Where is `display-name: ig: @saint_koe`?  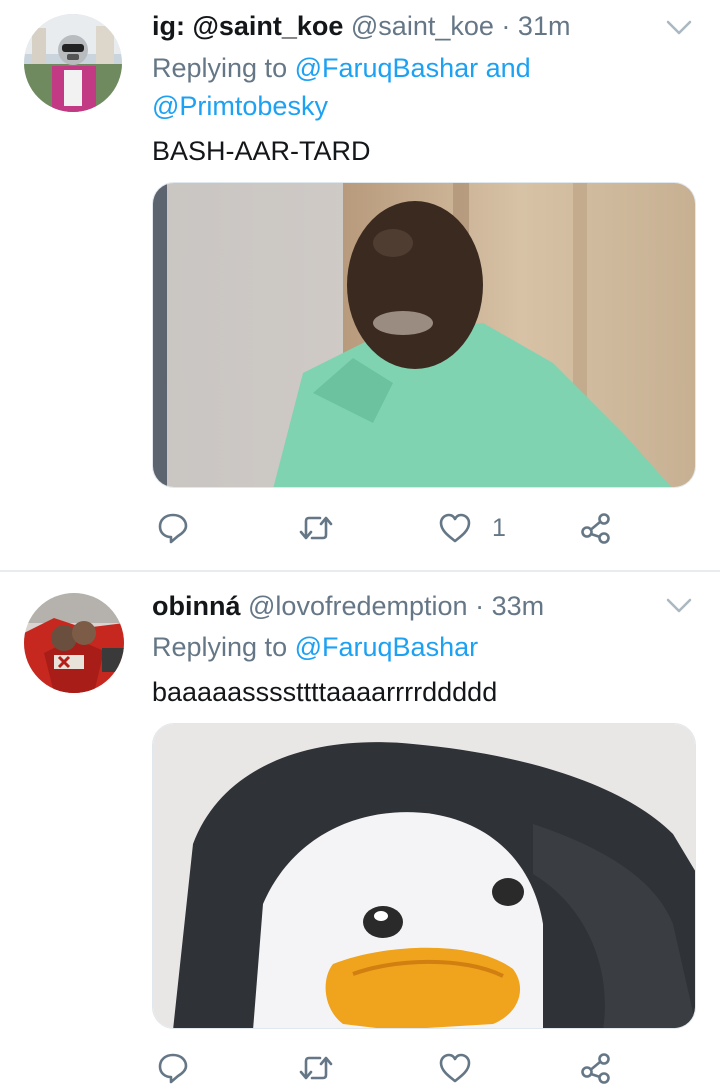 display-name: ig: @saint_koe is located at coordinates (247, 26).